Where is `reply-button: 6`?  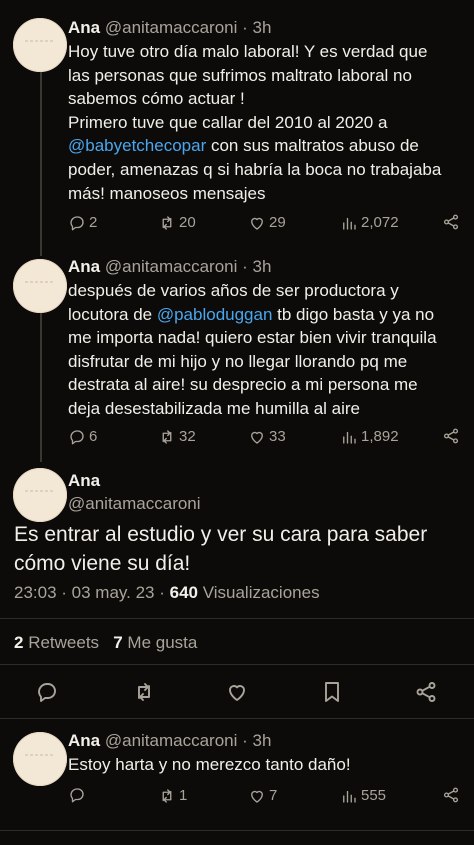 reply-button: 6 is located at coordinates (82, 437).